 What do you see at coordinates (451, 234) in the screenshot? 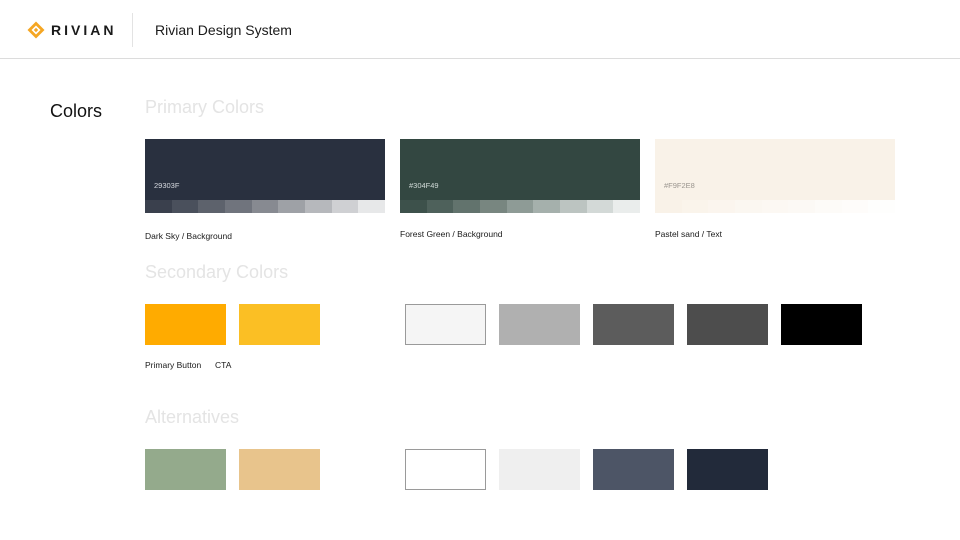
I see `primary-caption-forest-green: Forest Green / Background` at bounding box center [451, 234].